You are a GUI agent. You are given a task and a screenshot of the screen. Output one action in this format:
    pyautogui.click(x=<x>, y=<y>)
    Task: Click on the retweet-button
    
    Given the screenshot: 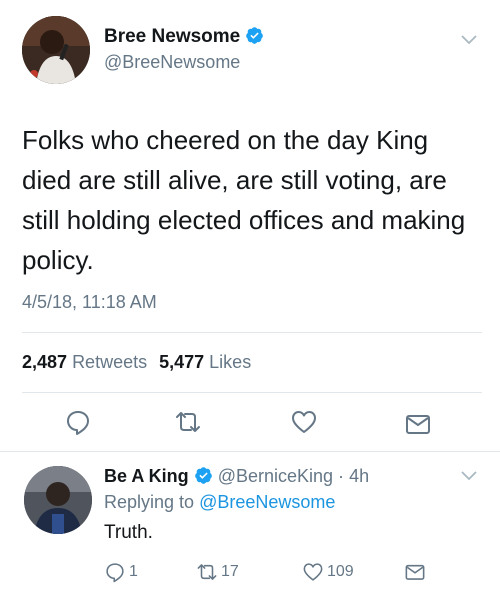 What is the action you would take?
    pyautogui.click(x=188, y=422)
    